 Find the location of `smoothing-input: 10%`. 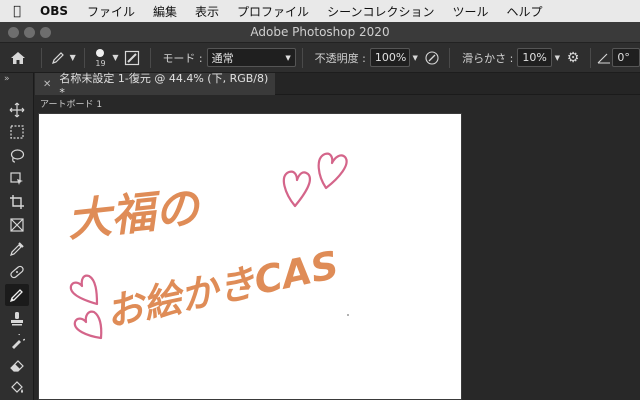

smoothing-input: 10% is located at coordinates (534, 57).